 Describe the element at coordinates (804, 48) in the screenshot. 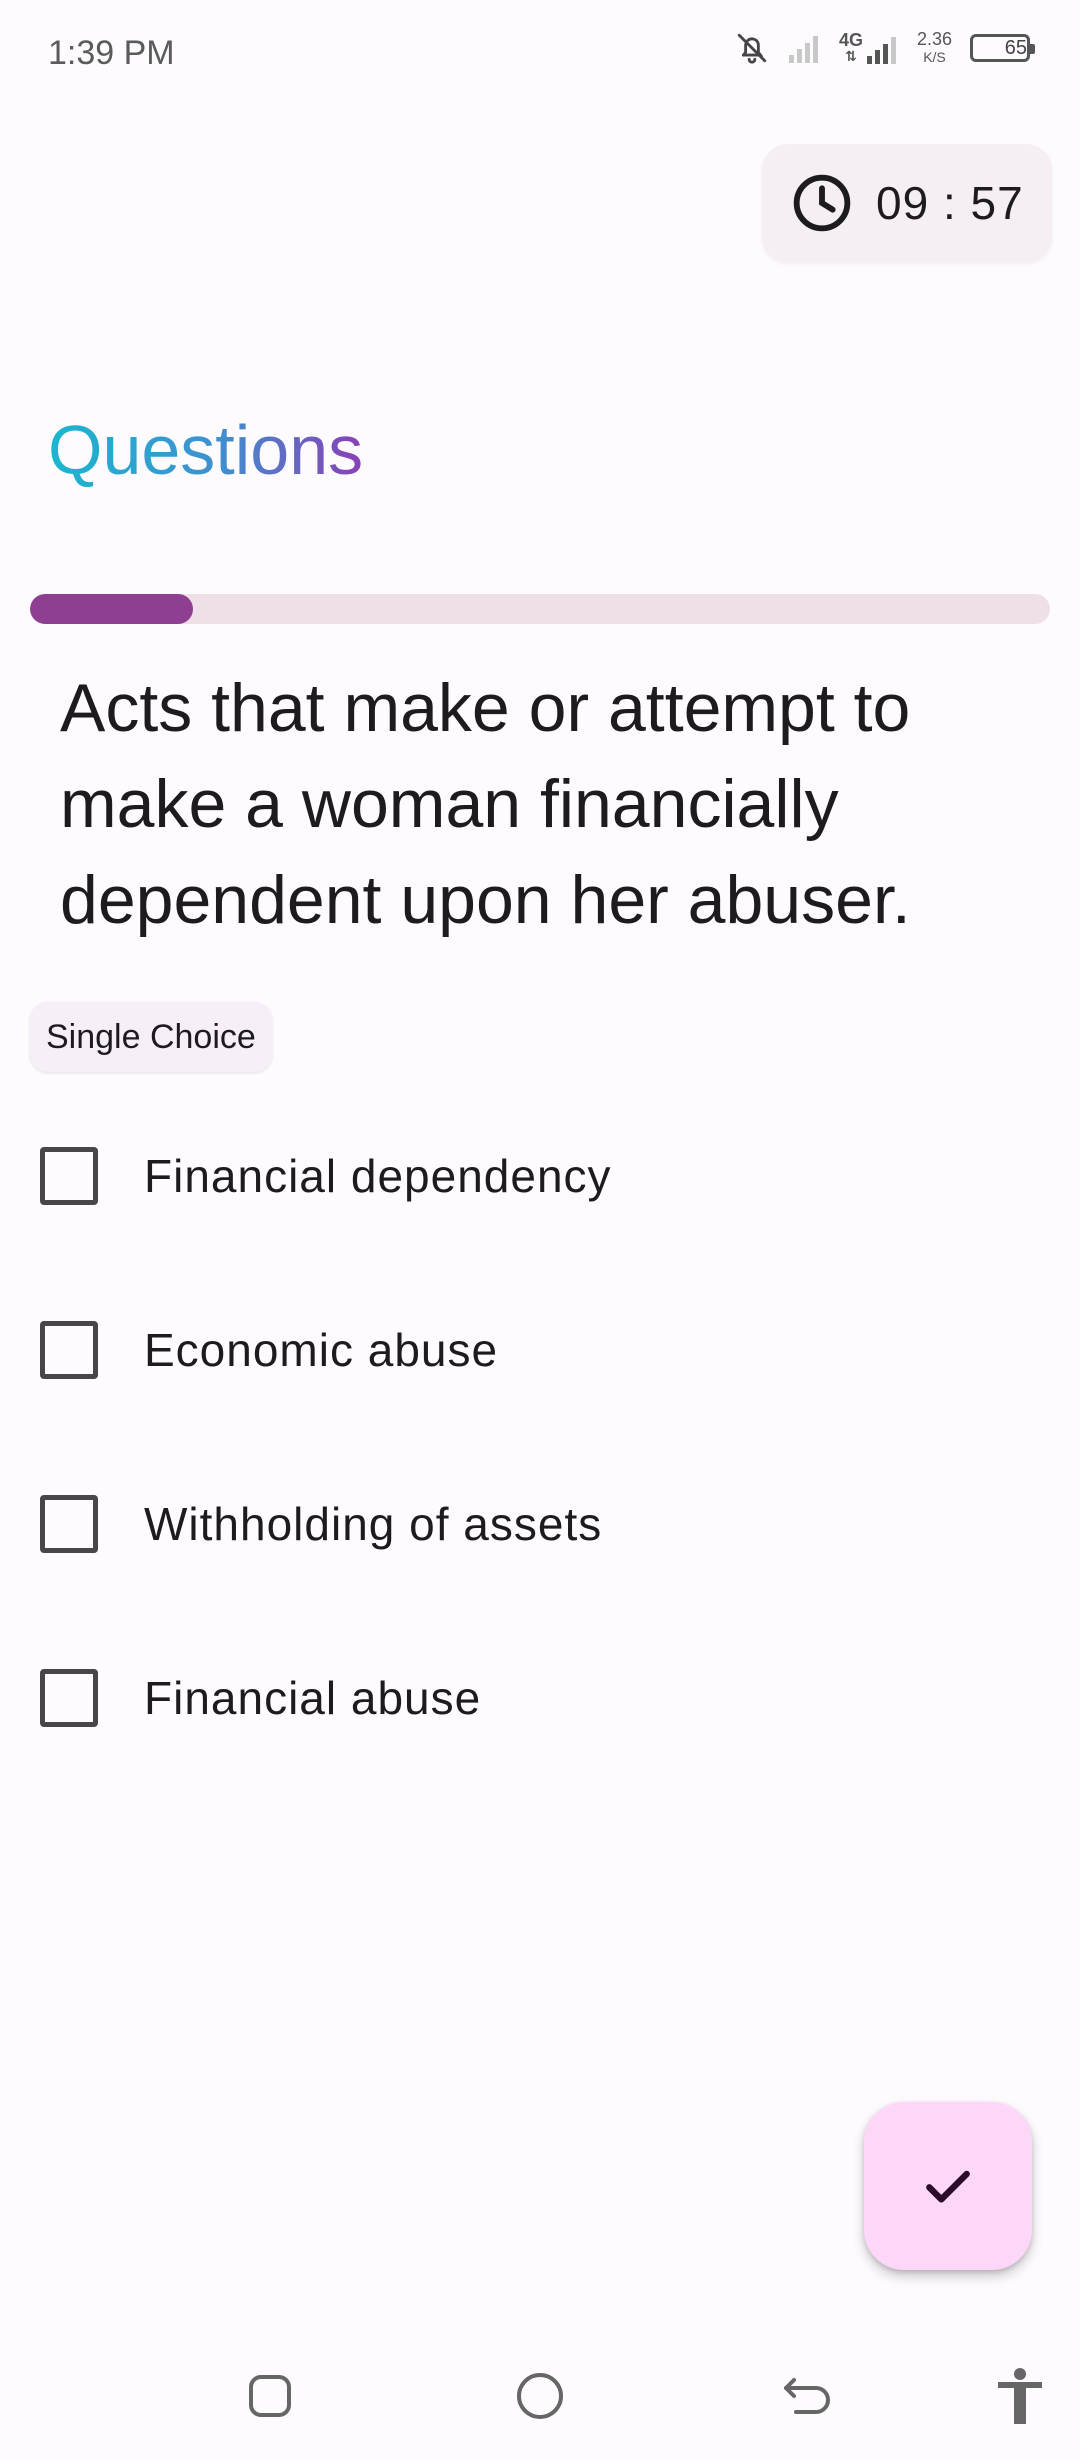

I see `signal-icon` at that location.